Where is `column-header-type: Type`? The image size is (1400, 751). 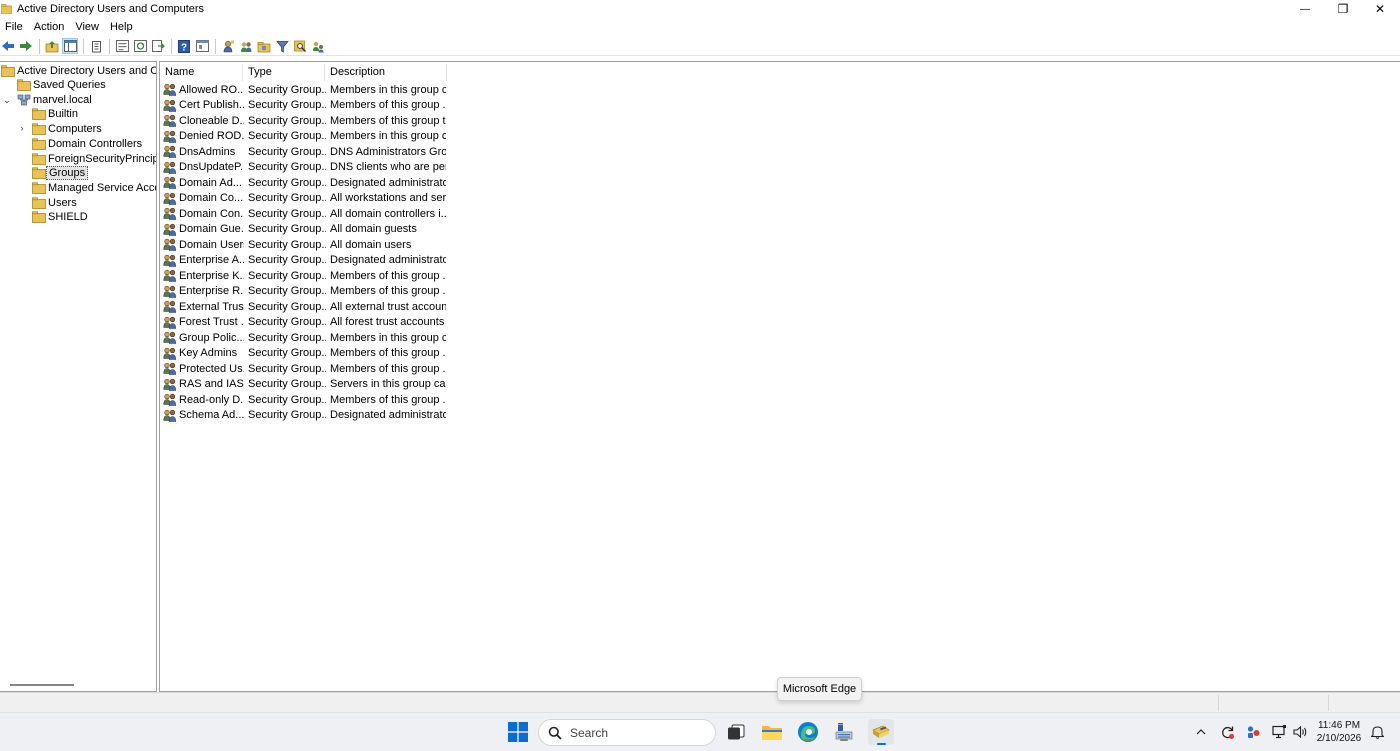
column-header-type: Type is located at coordinates (284, 72).